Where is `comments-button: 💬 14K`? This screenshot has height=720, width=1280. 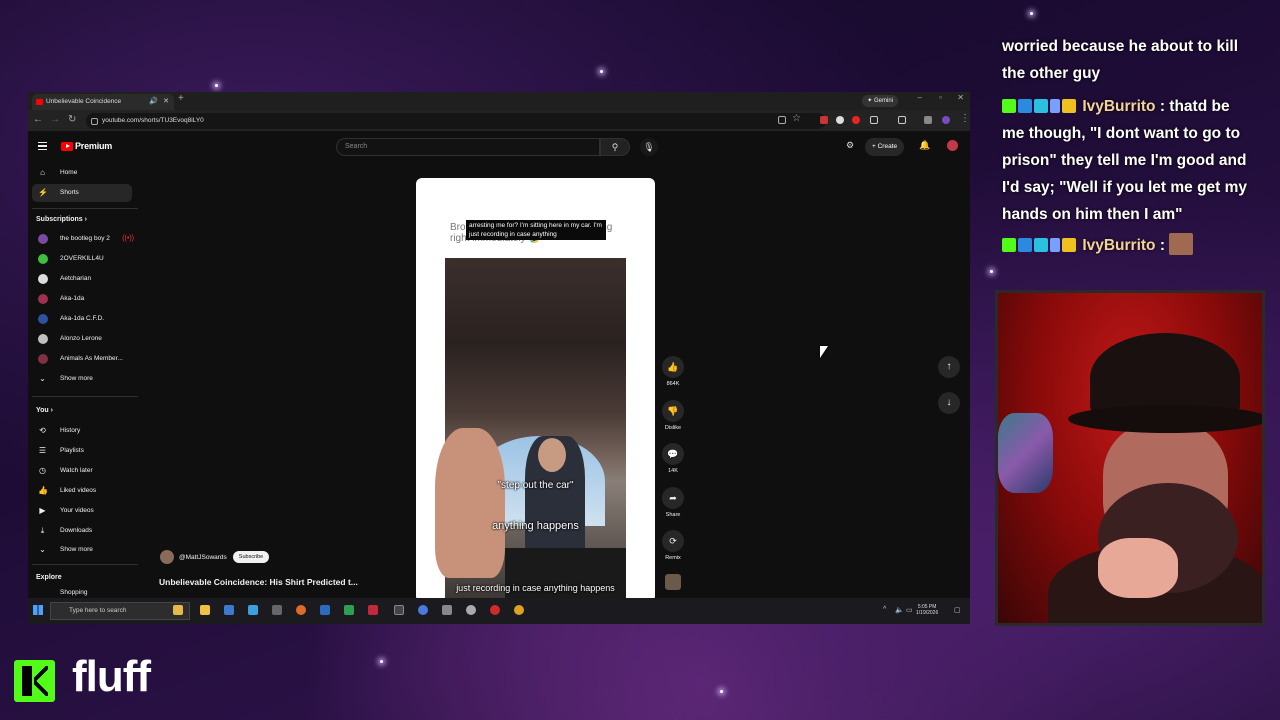 comments-button: 💬 14K is located at coordinates (673, 458).